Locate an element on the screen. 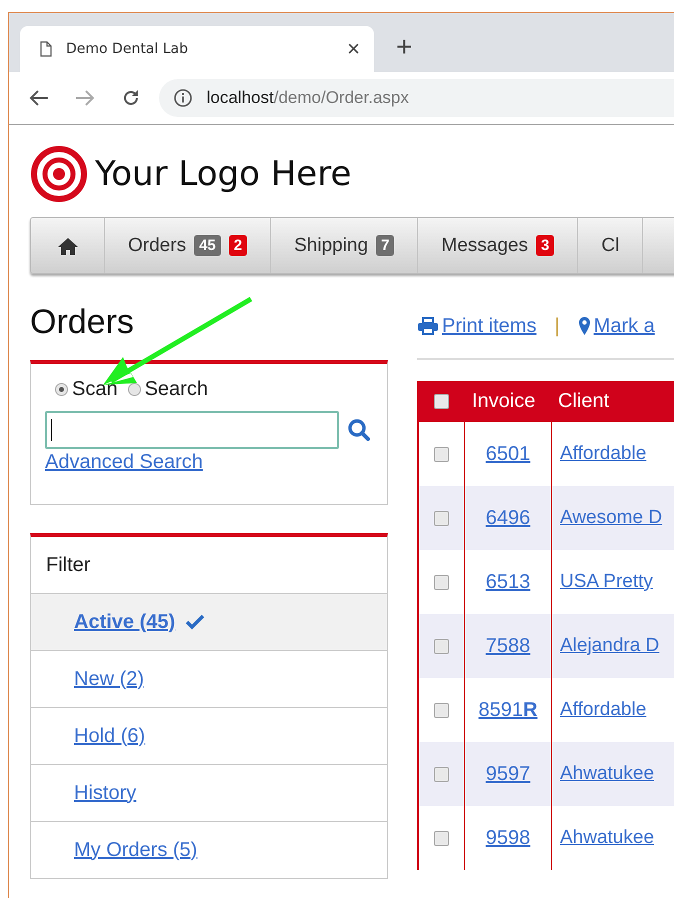 This screenshot has height=898, width=674. nav-label: Messages is located at coordinates (484, 245).